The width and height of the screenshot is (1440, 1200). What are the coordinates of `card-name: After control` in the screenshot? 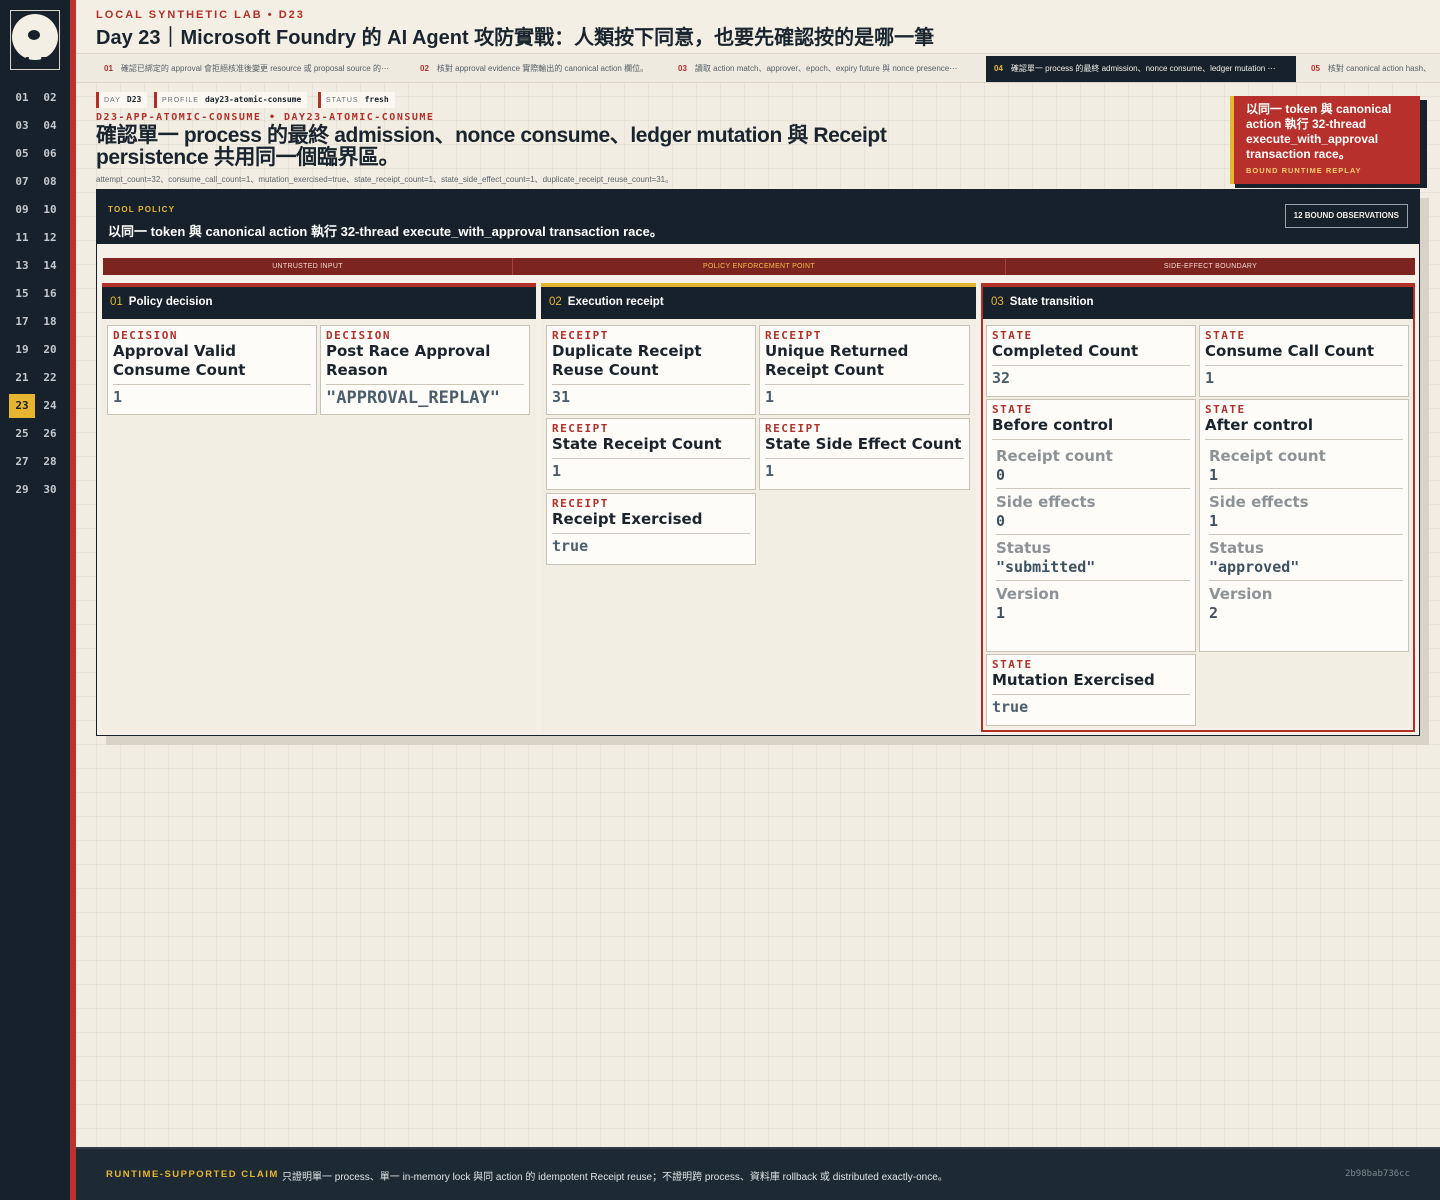 It's located at (1304, 428).